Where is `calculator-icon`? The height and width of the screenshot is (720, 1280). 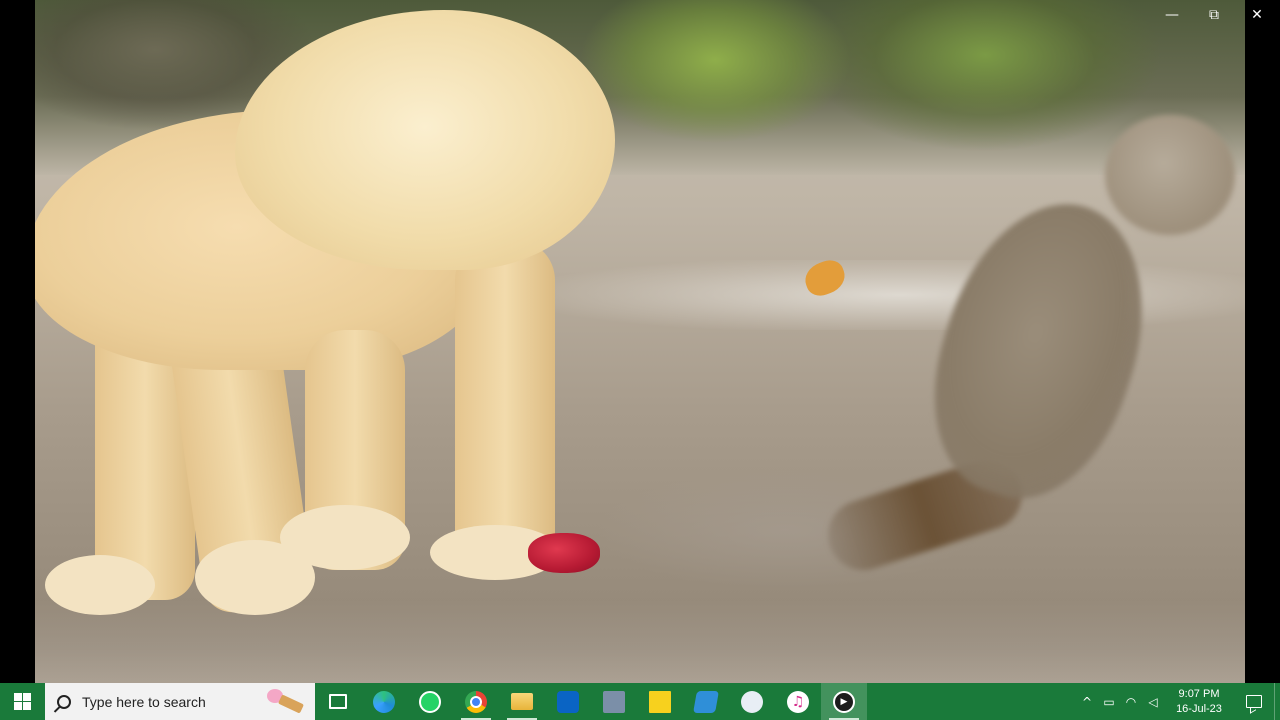
calculator-icon is located at coordinates (614, 701).